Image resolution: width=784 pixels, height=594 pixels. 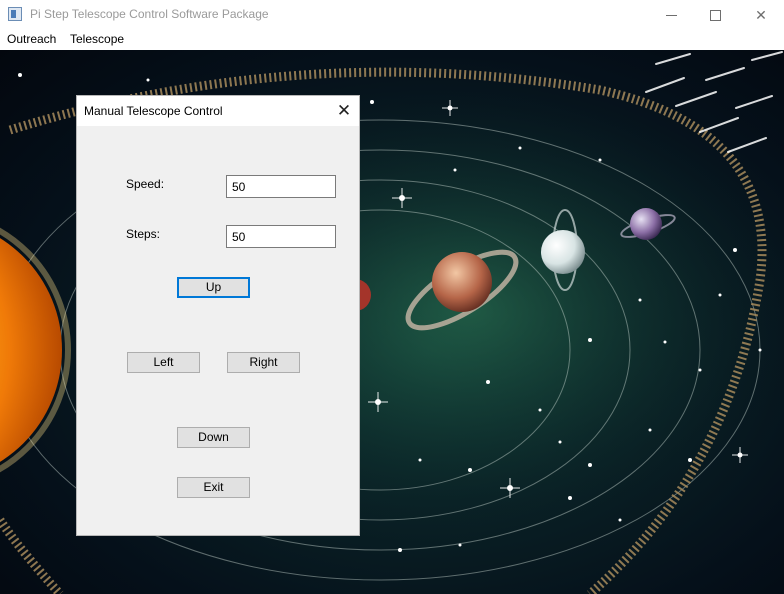 I want to click on minimize-icon, so click(x=671, y=15).